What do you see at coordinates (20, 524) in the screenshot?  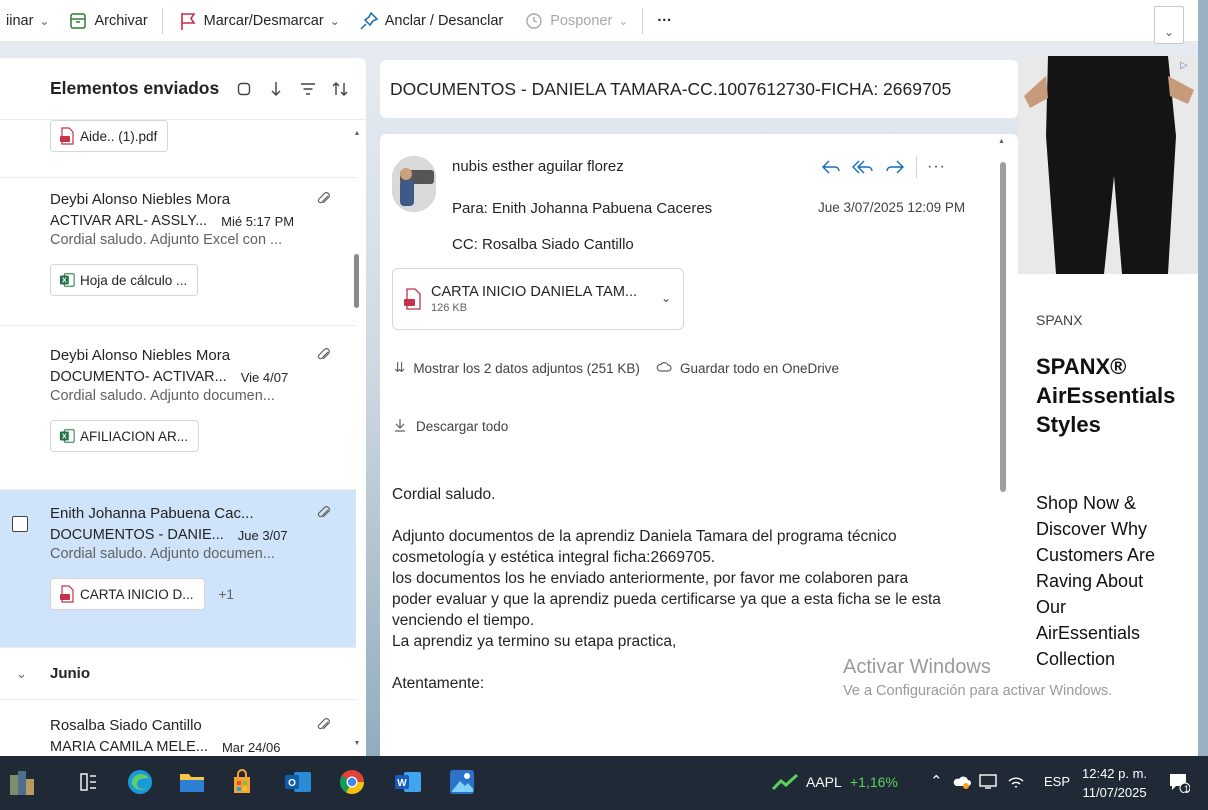 I see `message-checkbox` at bounding box center [20, 524].